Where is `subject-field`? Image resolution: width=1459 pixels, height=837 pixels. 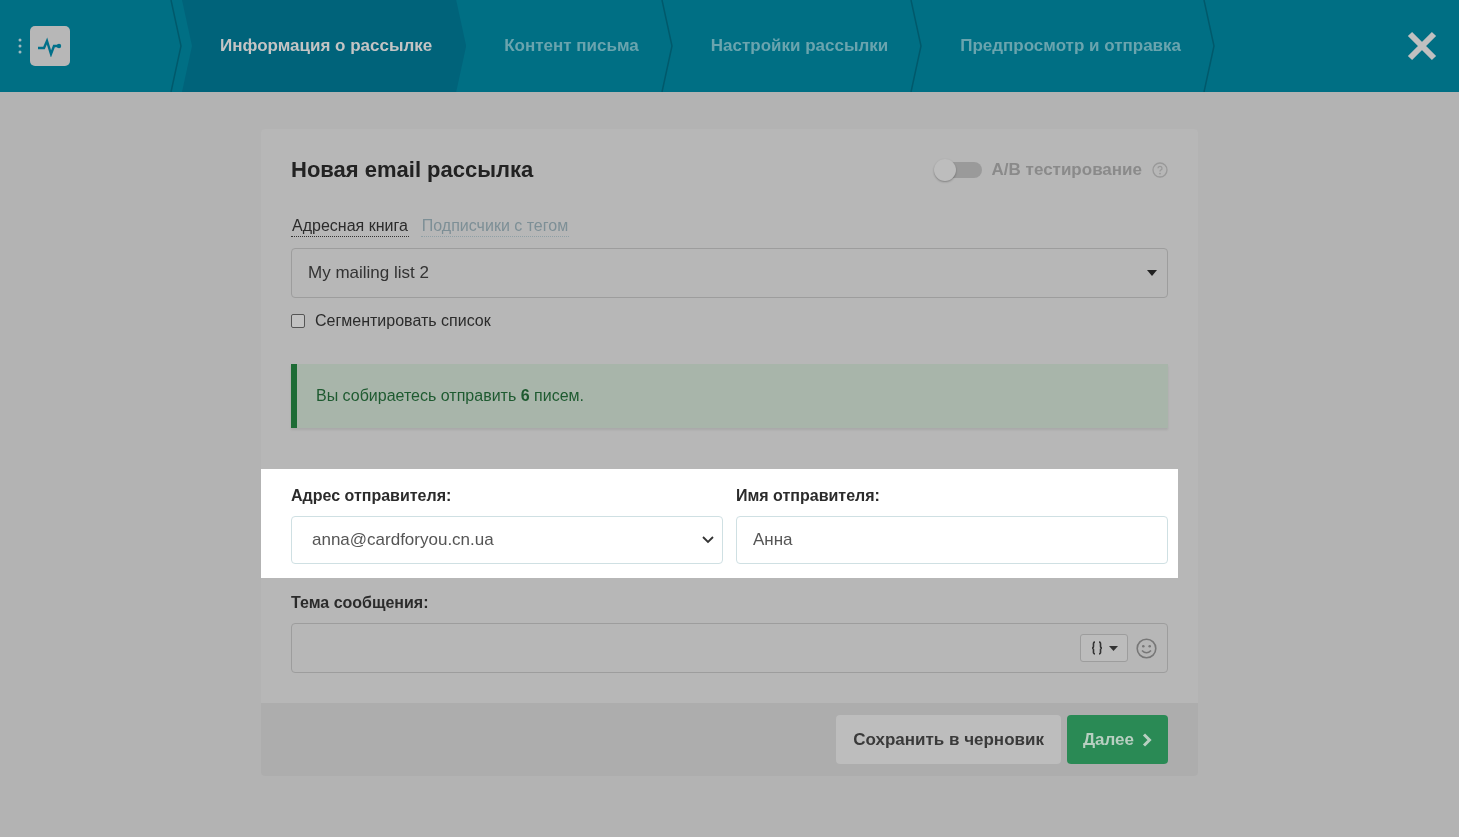 subject-field is located at coordinates (729, 648).